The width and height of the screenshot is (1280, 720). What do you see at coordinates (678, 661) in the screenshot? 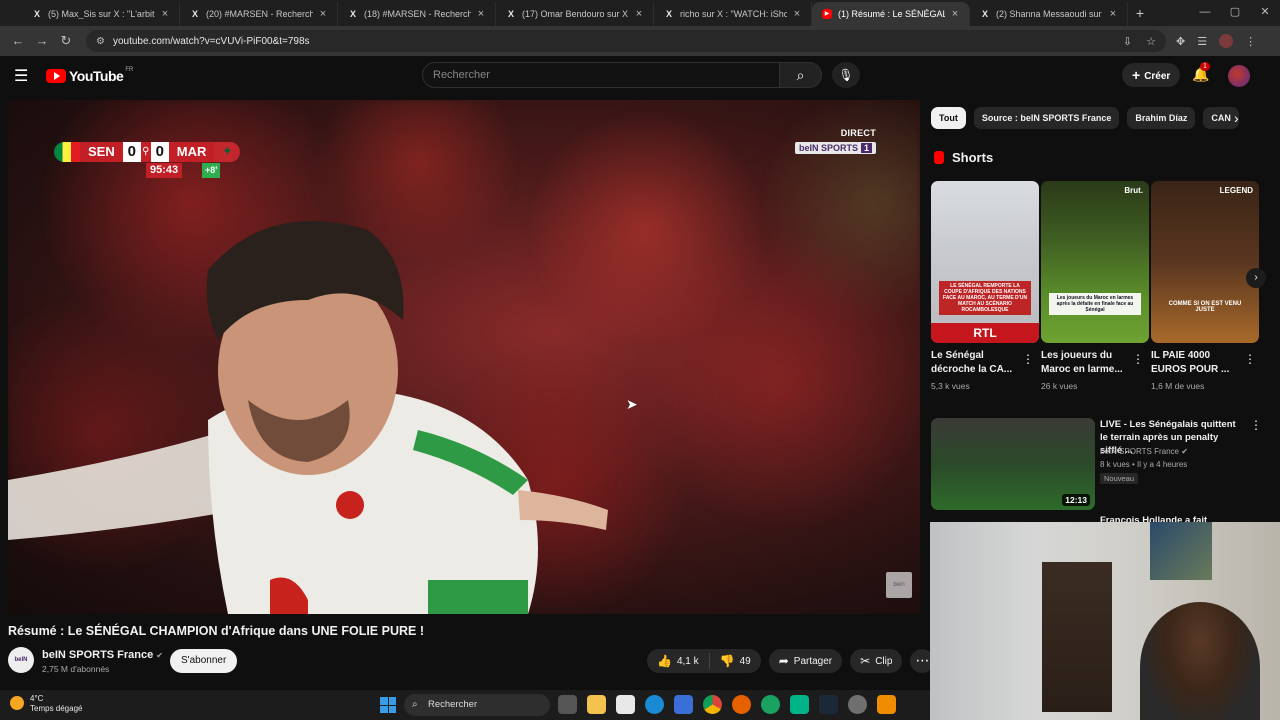
I see `like-button: 👍 4,1 k` at bounding box center [678, 661].